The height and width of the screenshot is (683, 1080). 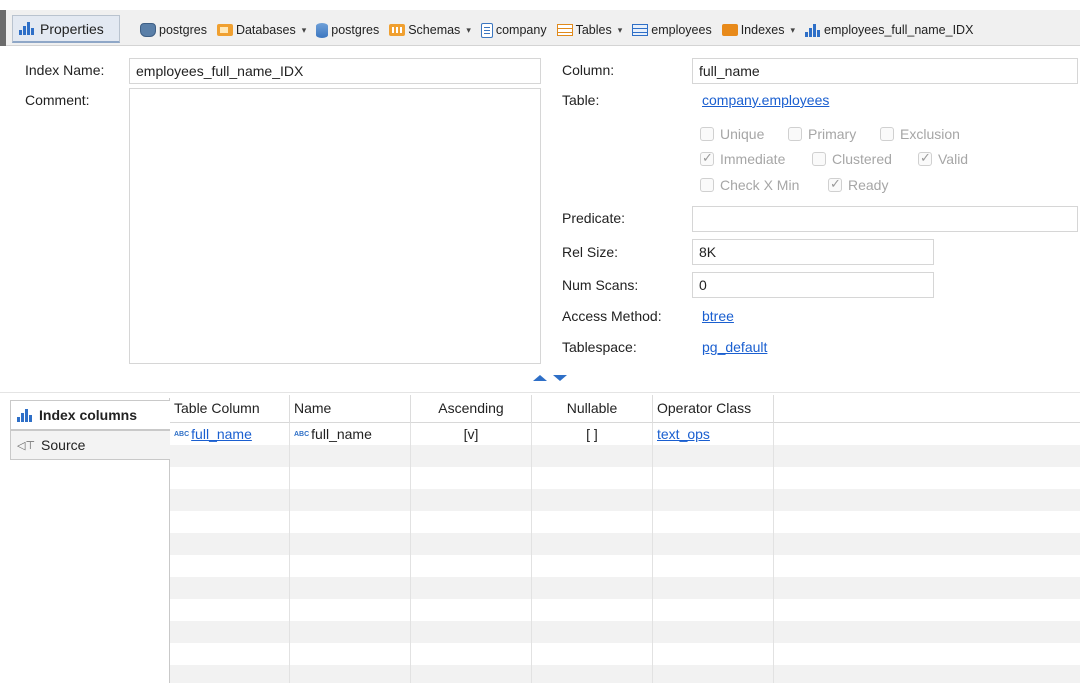 I want to click on rel-size-field: 8K, so click(x=813, y=252).